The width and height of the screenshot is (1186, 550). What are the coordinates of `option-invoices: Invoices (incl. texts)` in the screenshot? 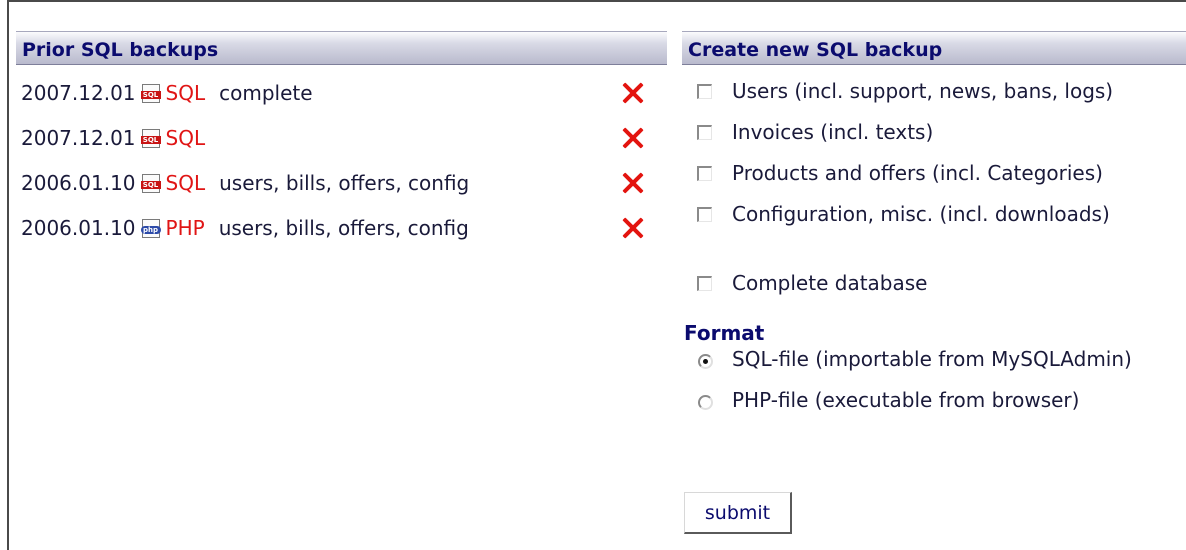 It's located at (934, 132).